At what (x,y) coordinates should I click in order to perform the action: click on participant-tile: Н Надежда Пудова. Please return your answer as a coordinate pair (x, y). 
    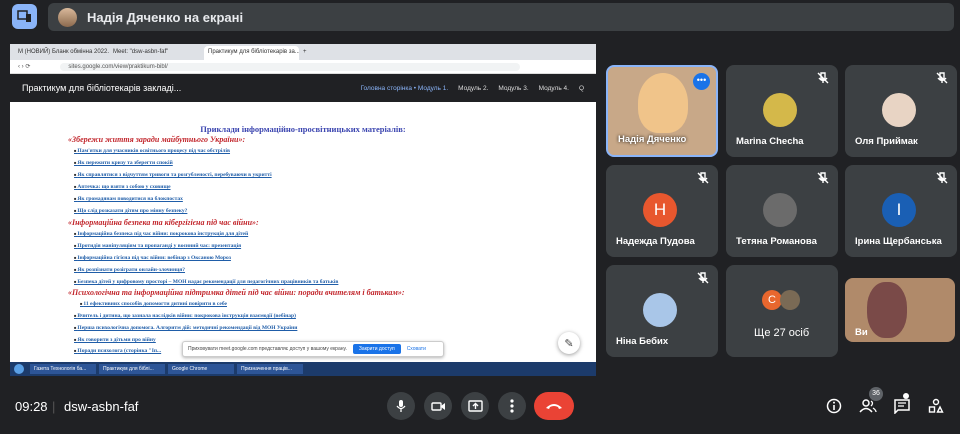
    Looking at the image, I should click on (662, 211).